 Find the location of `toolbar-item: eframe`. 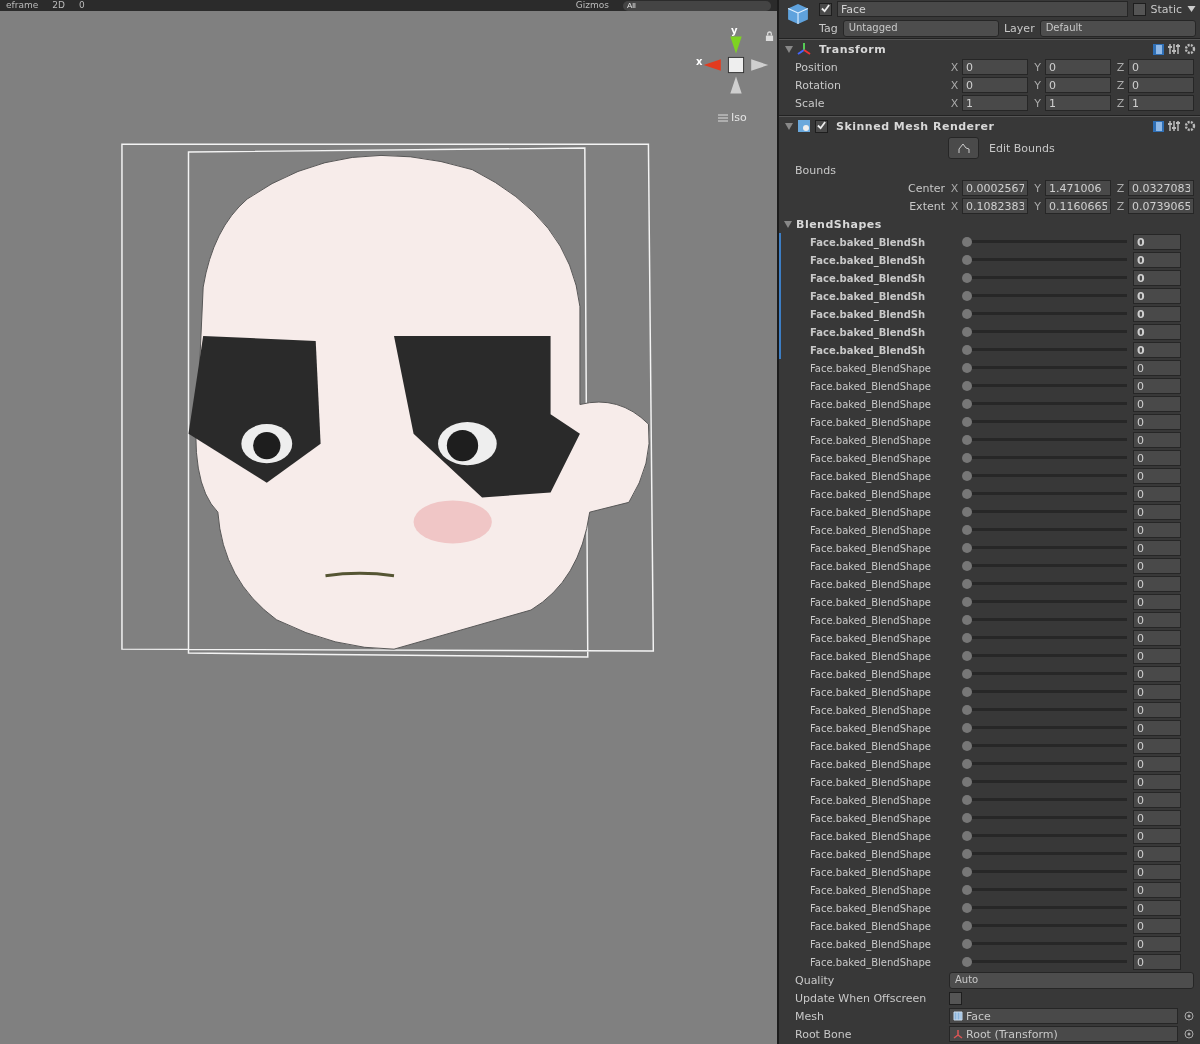

toolbar-item: eframe is located at coordinates (22, 5).